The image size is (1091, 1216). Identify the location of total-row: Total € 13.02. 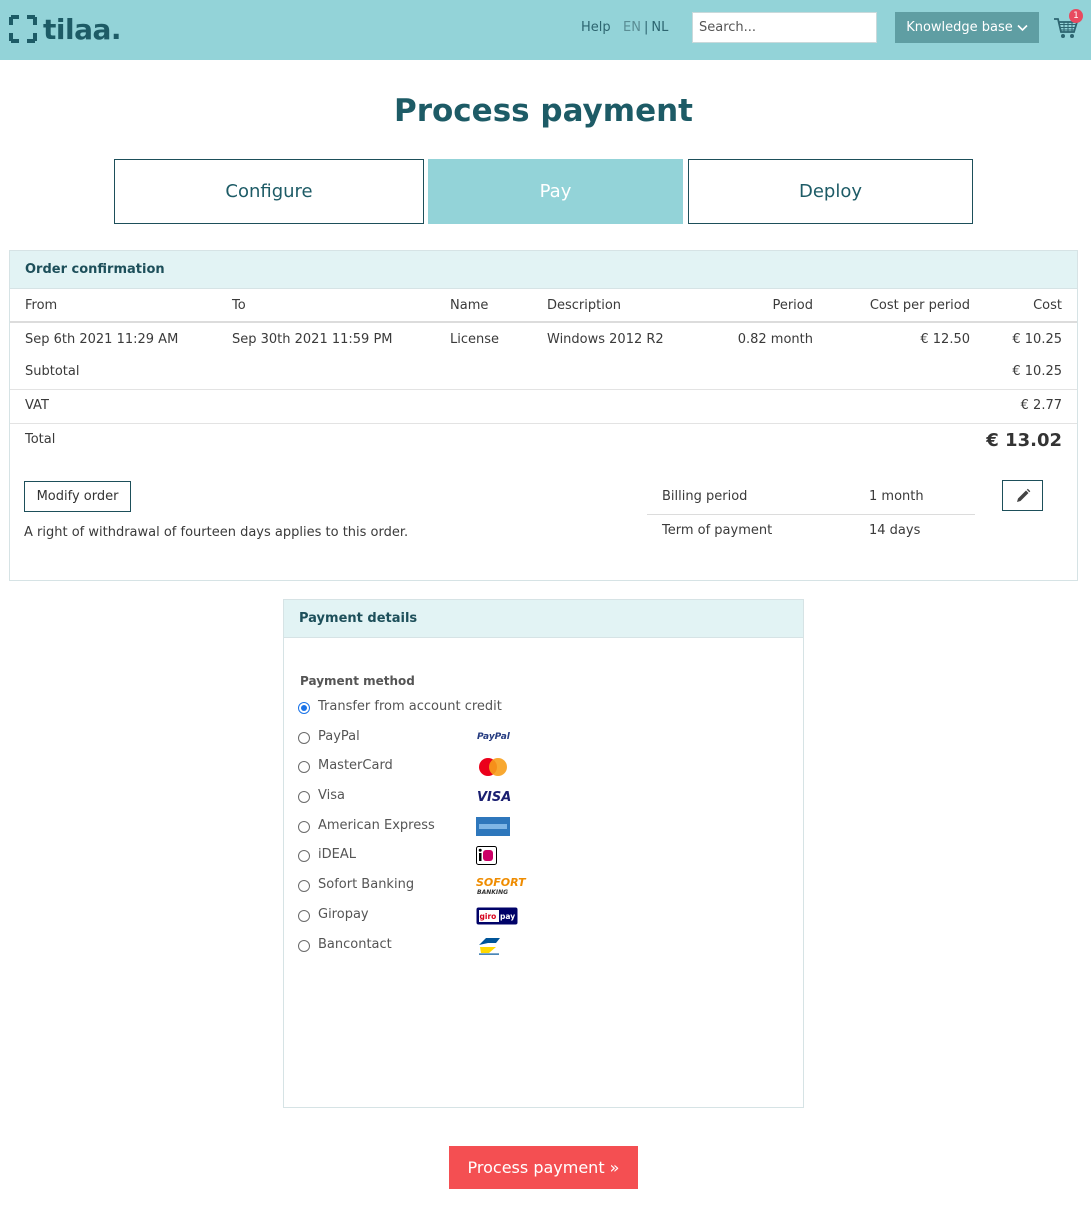
(543, 444).